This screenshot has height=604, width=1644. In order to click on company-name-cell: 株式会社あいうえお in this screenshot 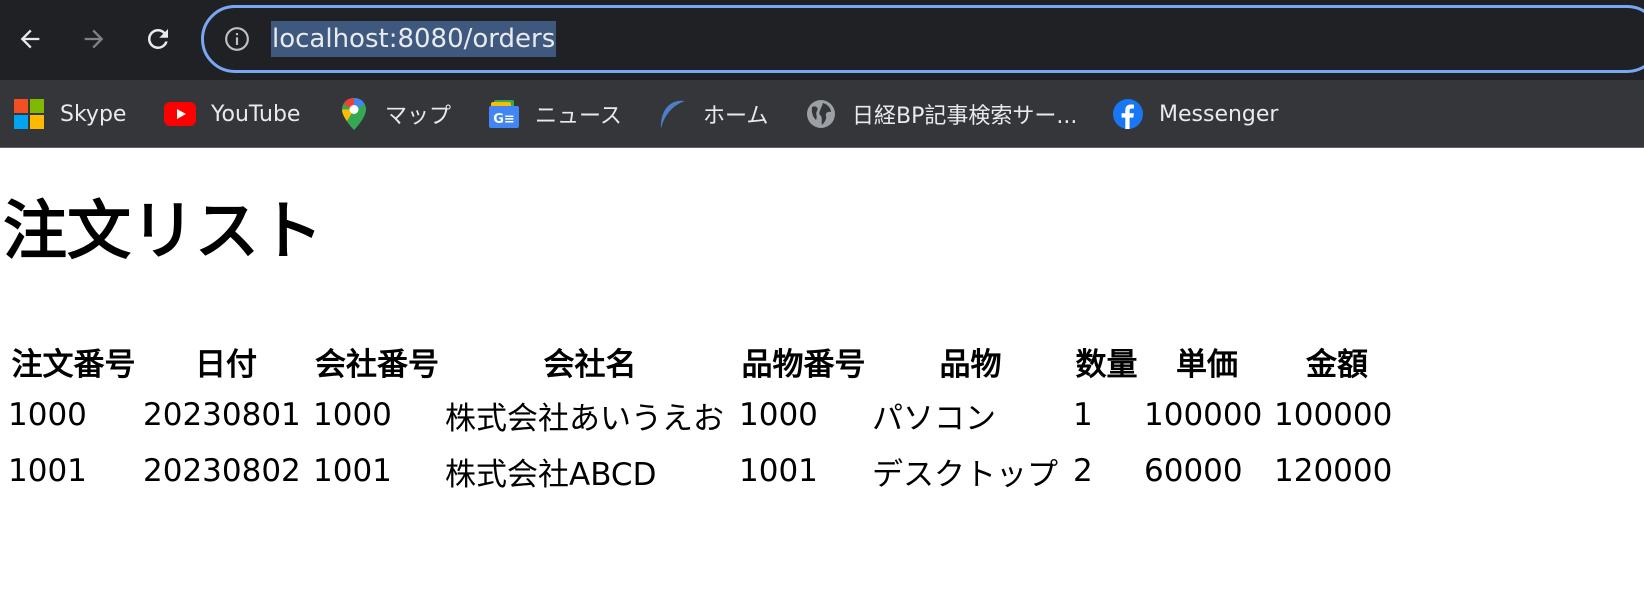, I will do `click(584, 418)`.